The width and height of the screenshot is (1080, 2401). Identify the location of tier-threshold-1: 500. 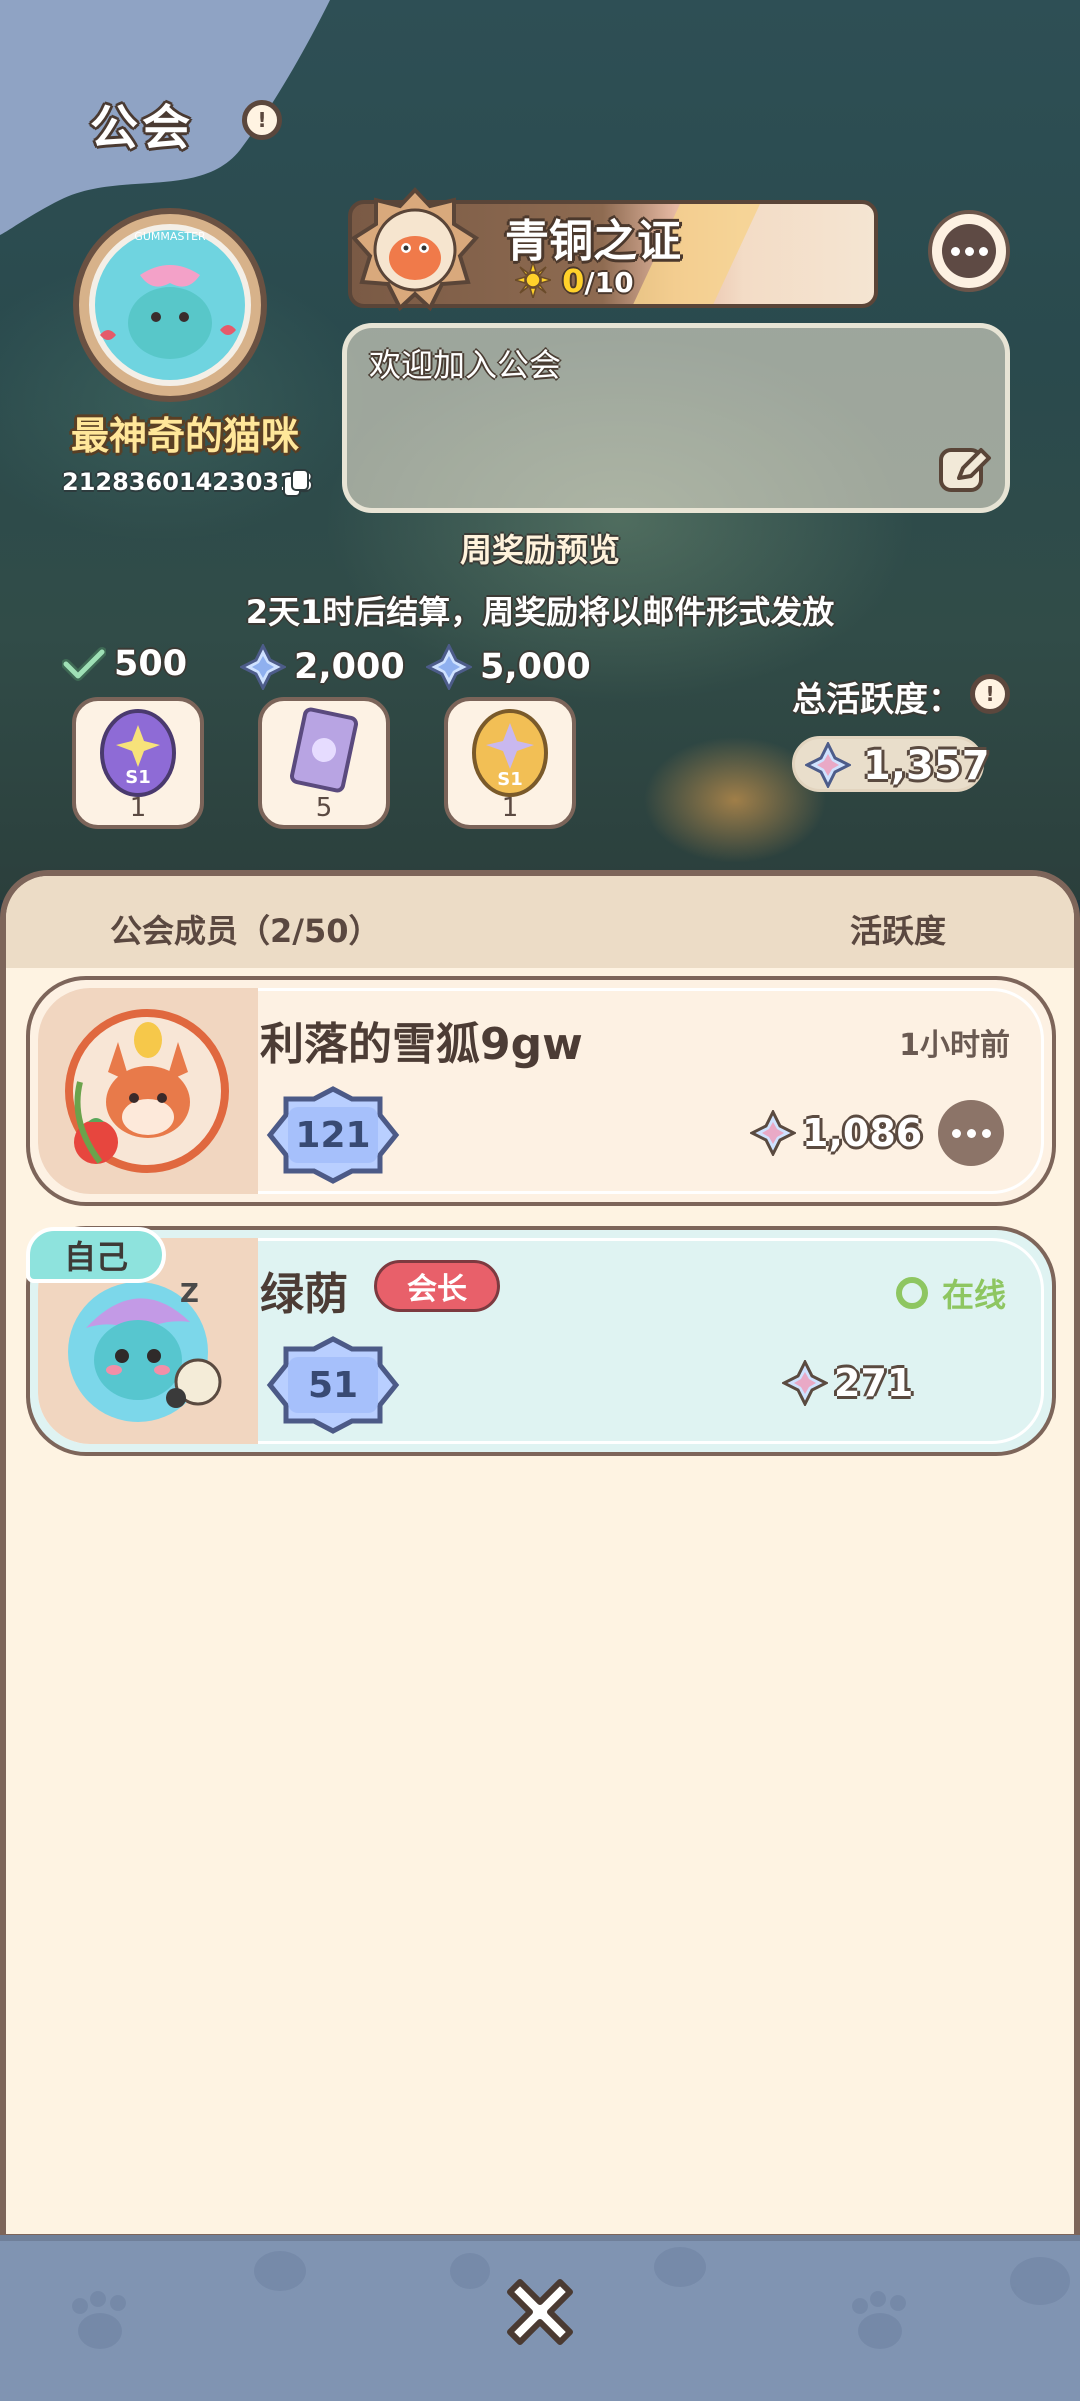
(124, 664).